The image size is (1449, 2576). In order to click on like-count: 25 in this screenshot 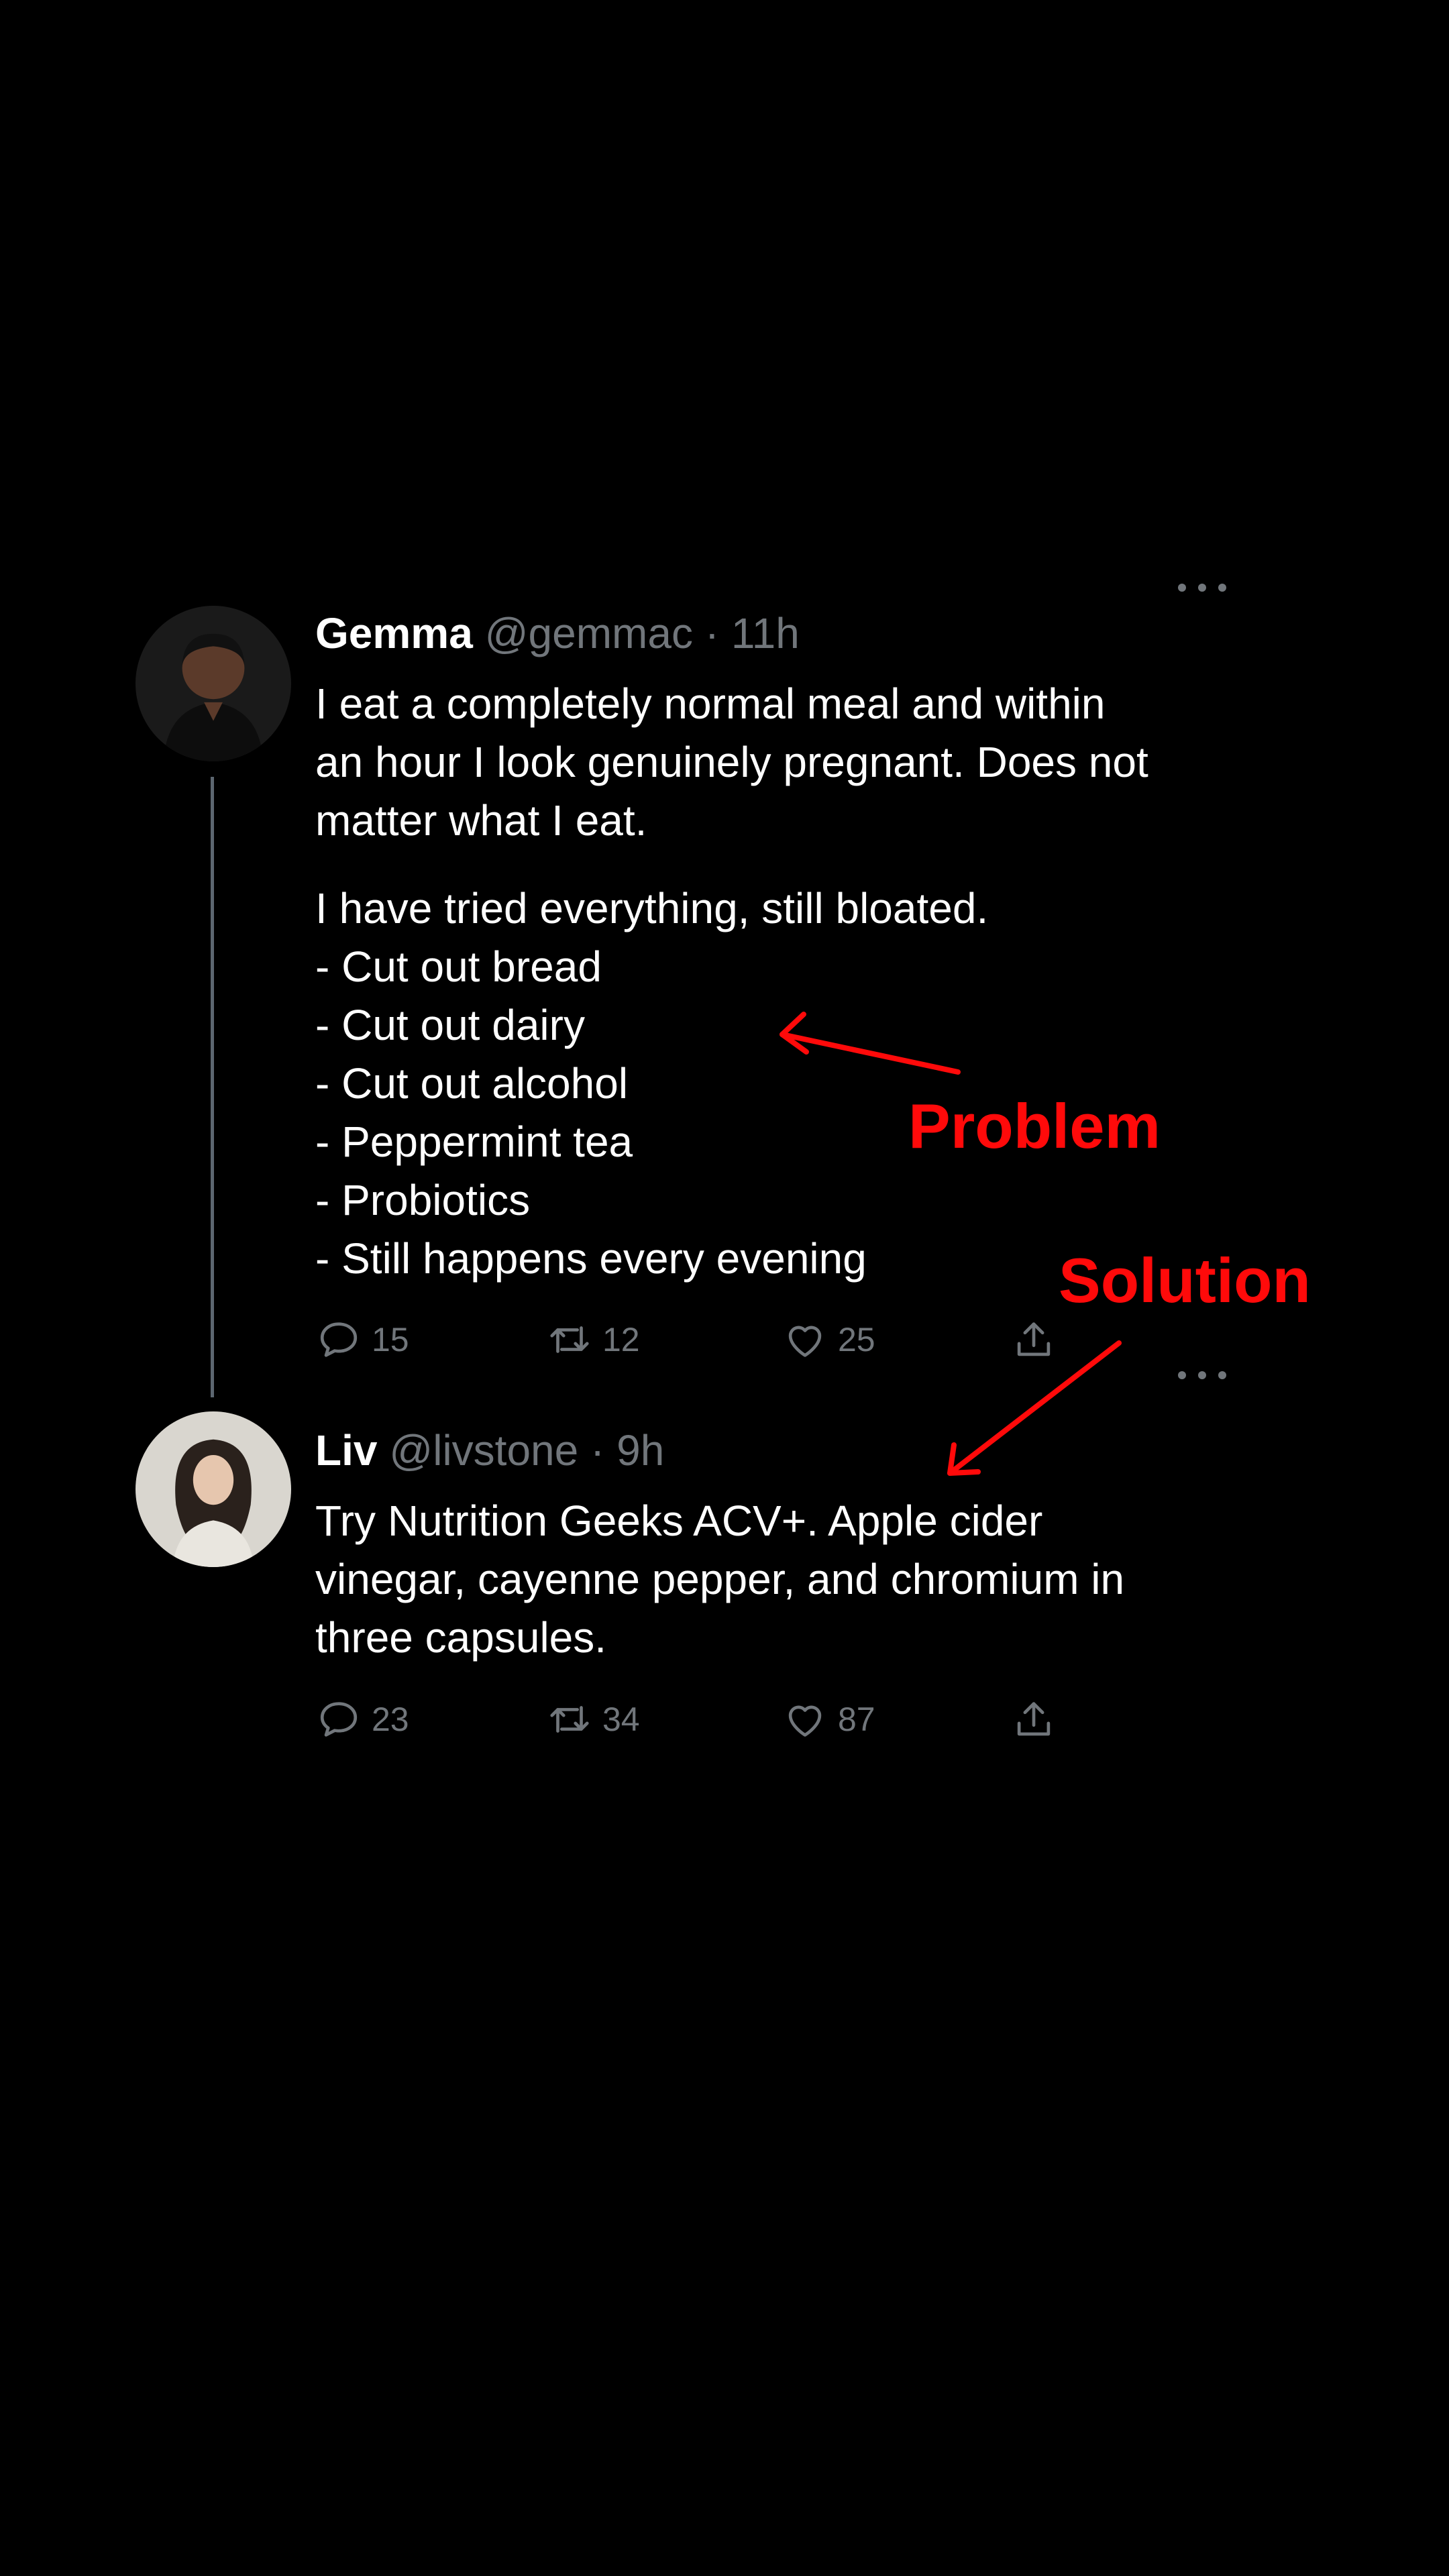, I will do `click(856, 1339)`.